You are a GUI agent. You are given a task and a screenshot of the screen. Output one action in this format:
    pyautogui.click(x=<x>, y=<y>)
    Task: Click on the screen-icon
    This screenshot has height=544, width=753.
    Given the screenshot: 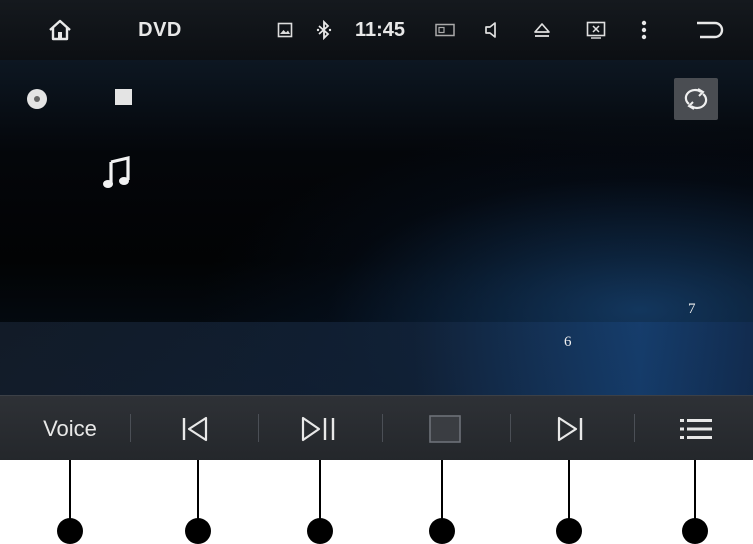 What is the action you would take?
    pyautogui.click(x=445, y=30)
    